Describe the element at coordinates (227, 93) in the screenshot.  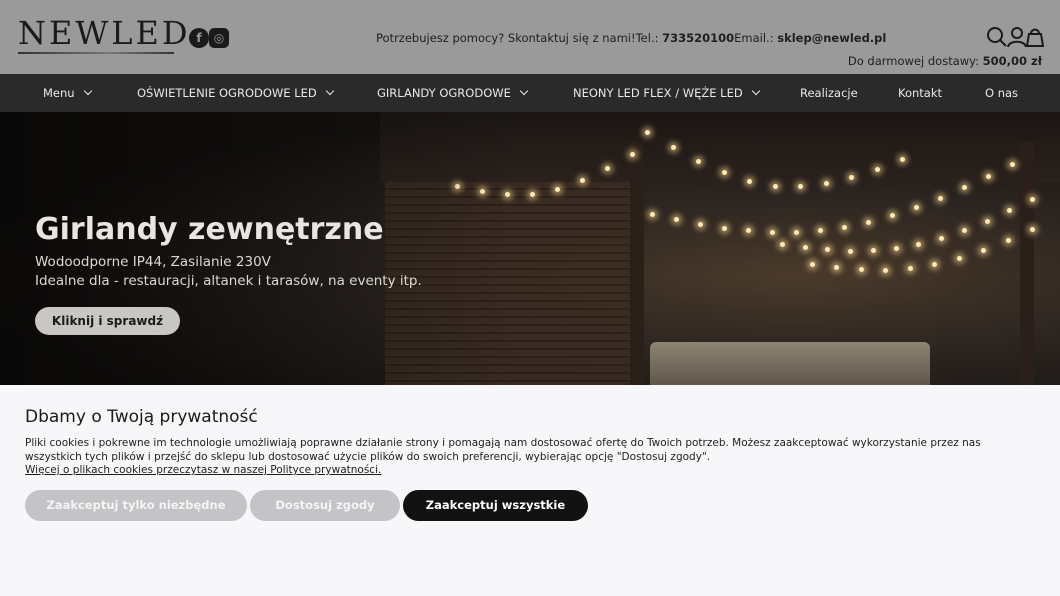
I see `nav-label: OŚWIETLENIE OGRODOWE LED` at that location.